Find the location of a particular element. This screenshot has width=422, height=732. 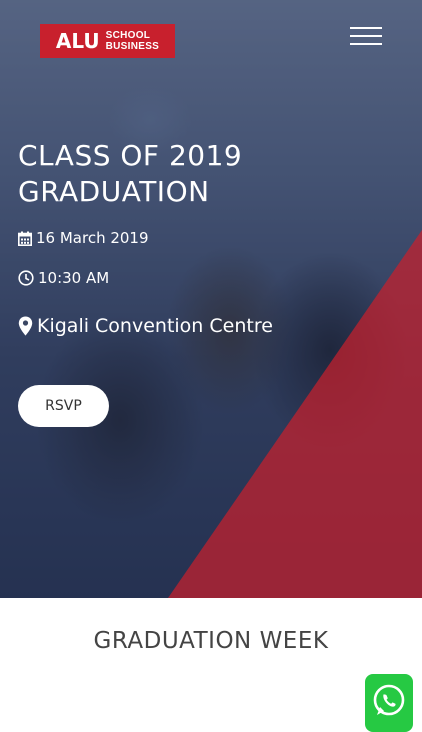

clock-icon is located at coordinates (26, 278).